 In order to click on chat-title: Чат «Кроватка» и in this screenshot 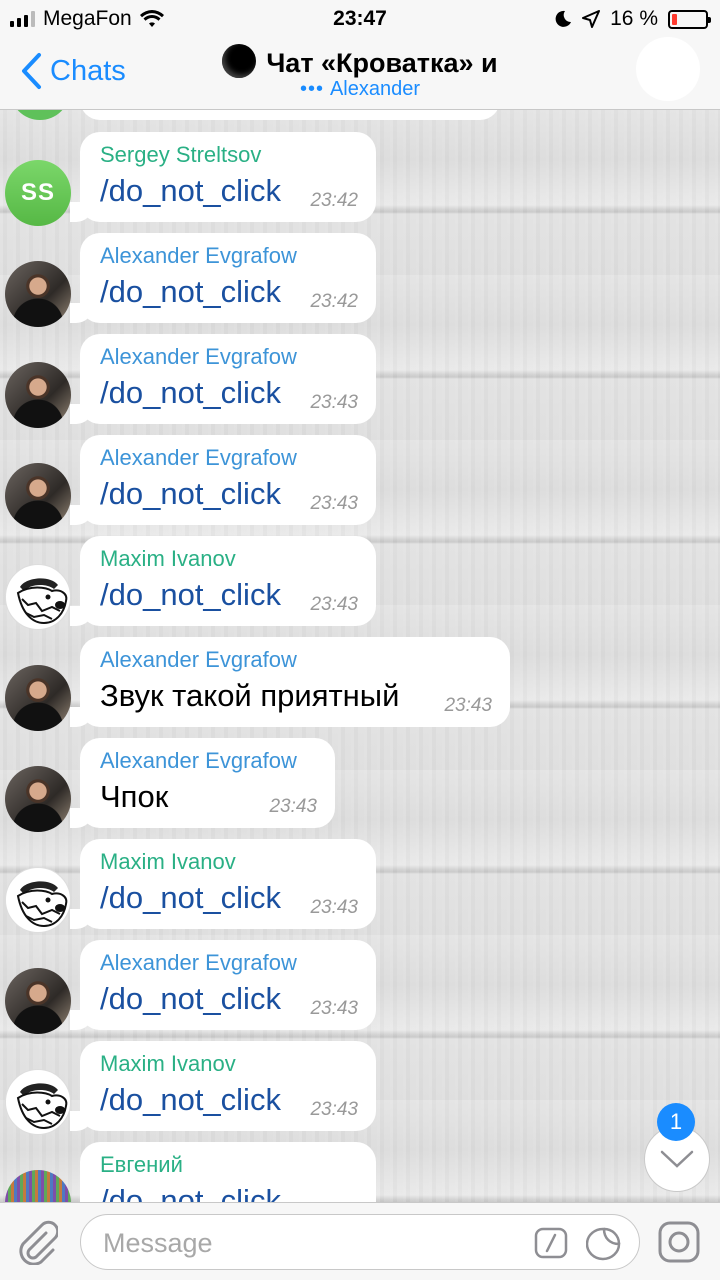, I will do `click(360, 61)`.